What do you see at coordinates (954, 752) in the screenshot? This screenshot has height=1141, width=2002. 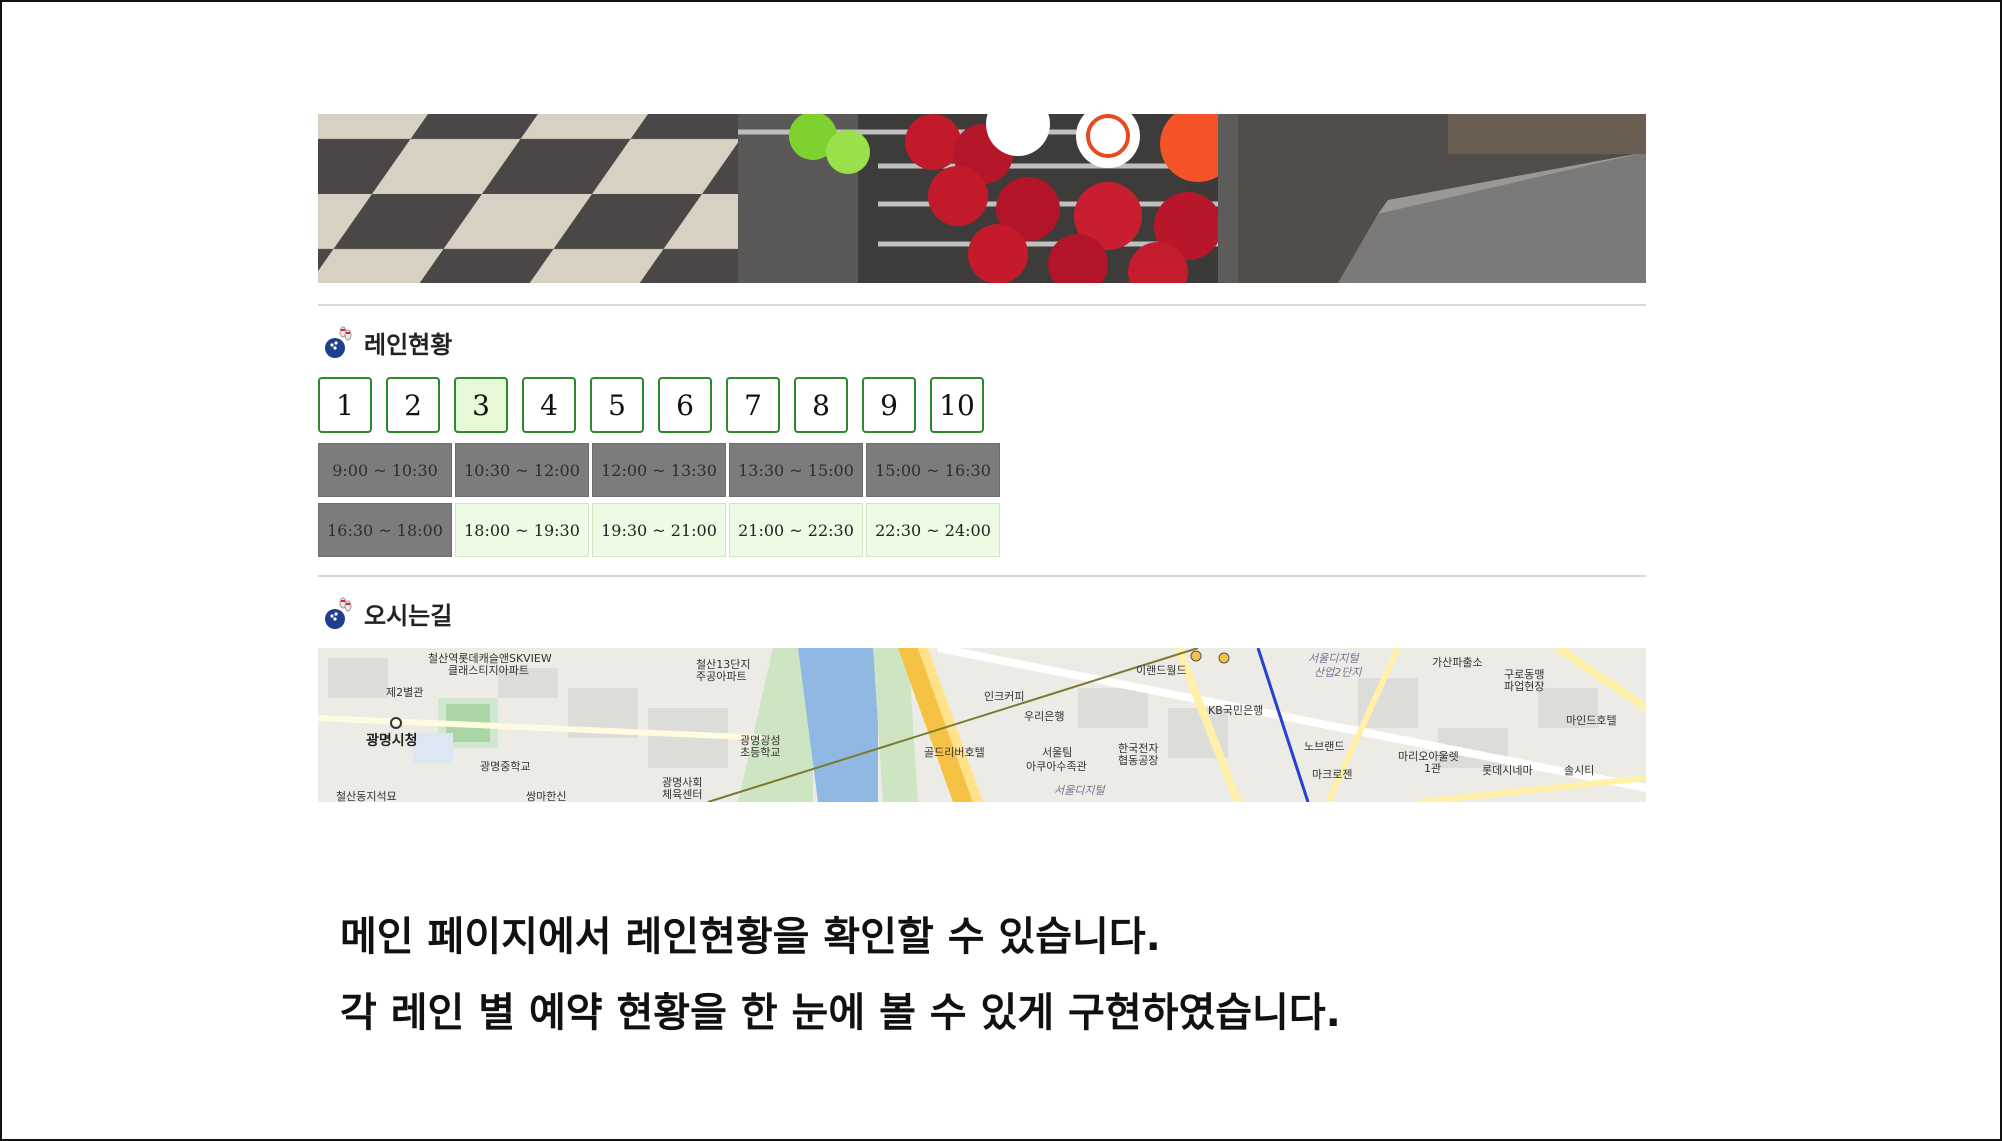 I see `map-label: 골드리버호텔` at bounding box center [954, 752].